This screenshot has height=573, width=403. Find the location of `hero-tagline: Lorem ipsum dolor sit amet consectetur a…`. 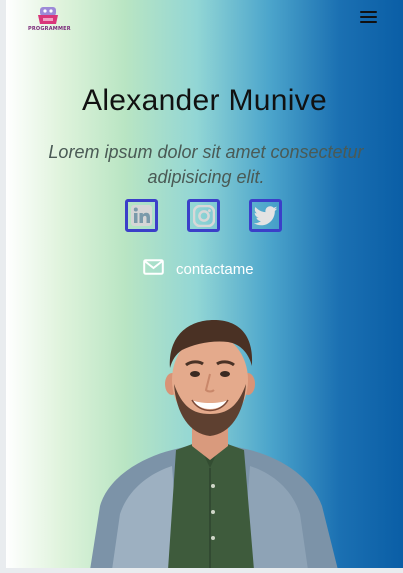

hero-tagline: Lorem ipsum dolor sit amet consectetur a… is located at coordinates (206, 164).